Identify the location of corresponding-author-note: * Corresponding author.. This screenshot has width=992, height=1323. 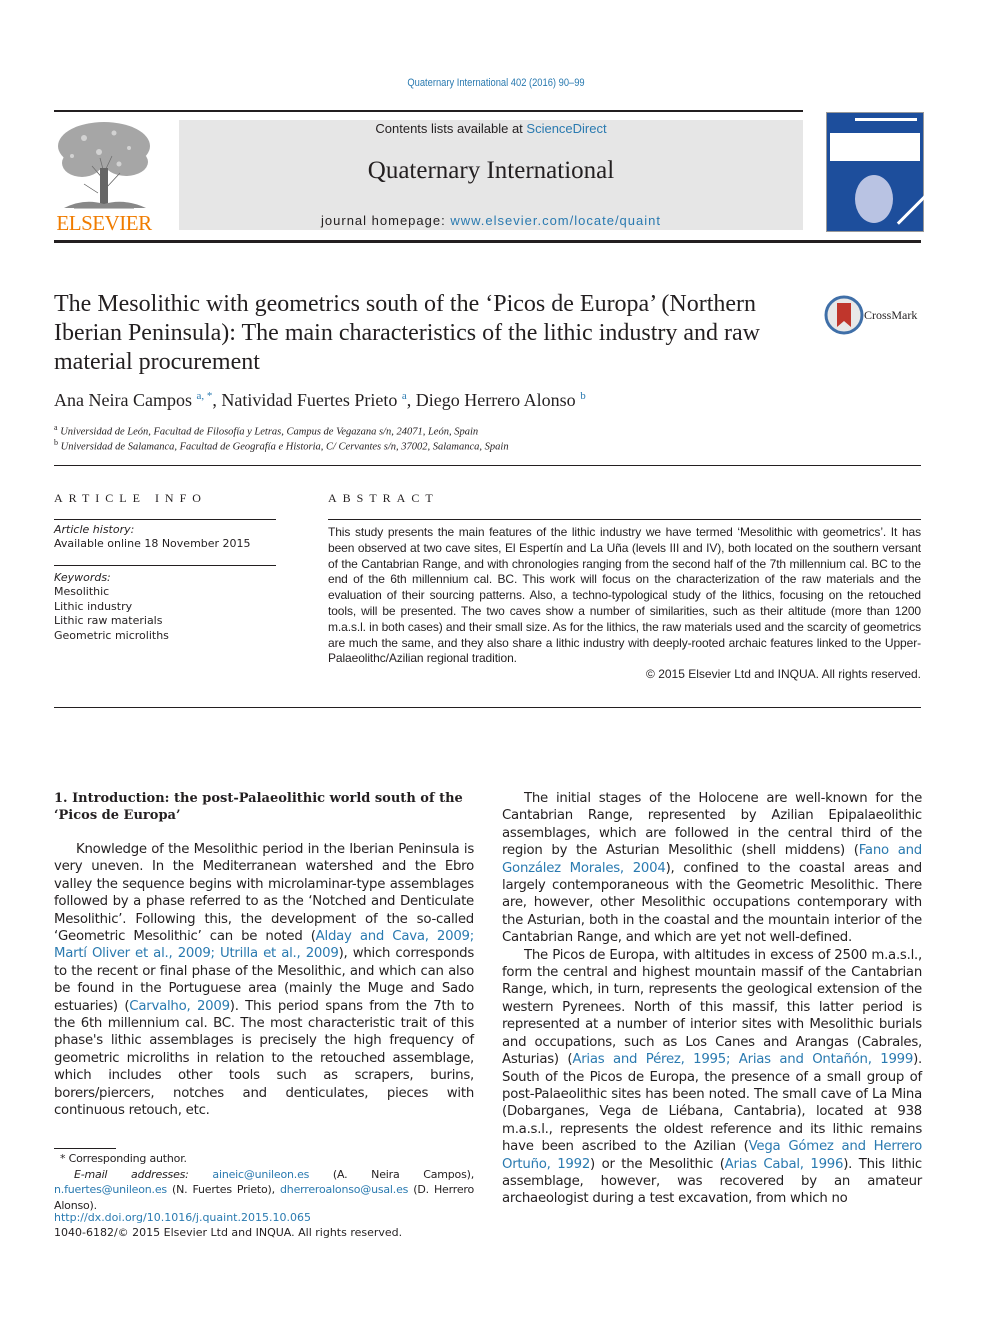
(123, 1158).